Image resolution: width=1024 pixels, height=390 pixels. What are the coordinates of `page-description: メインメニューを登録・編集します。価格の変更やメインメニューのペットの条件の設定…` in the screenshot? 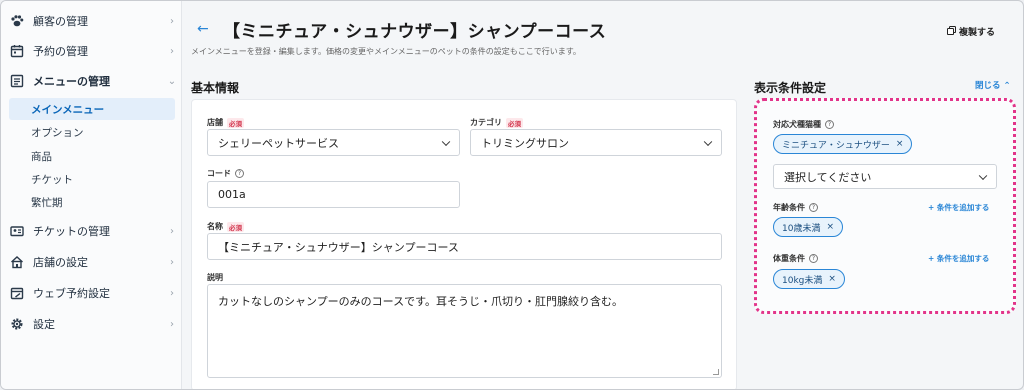 It's located at (386, 51).